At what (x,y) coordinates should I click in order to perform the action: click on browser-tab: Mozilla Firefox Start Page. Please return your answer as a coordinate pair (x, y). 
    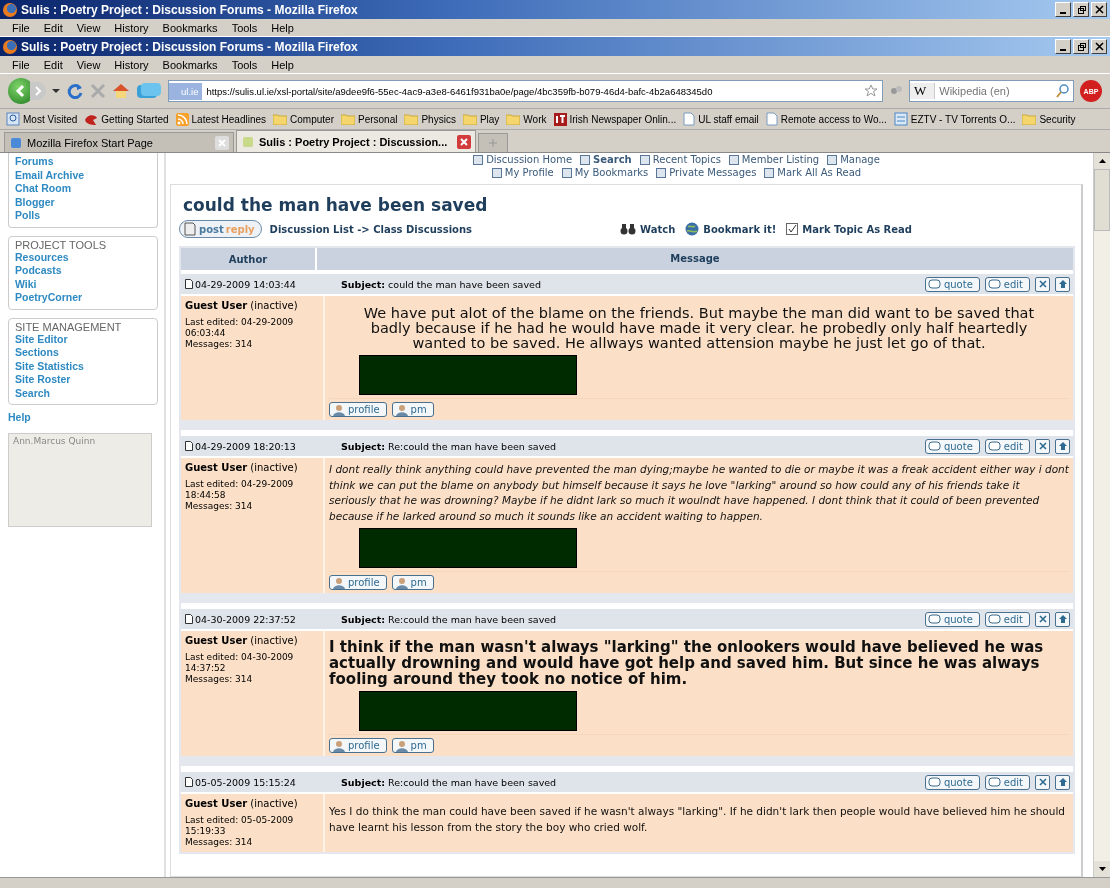
    Looking at the image, I should click on (119, 142).